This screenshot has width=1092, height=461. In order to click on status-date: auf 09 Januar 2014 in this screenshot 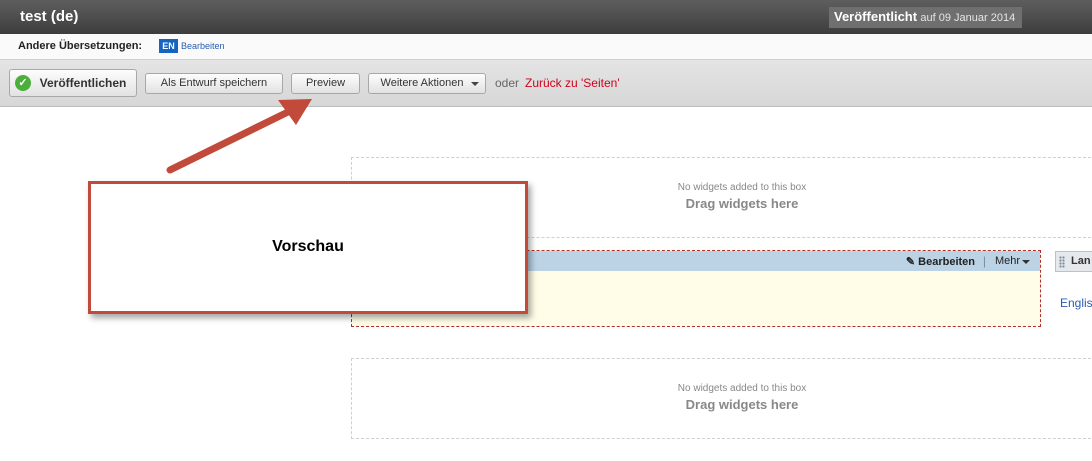, I will do `click(968, 18)`.